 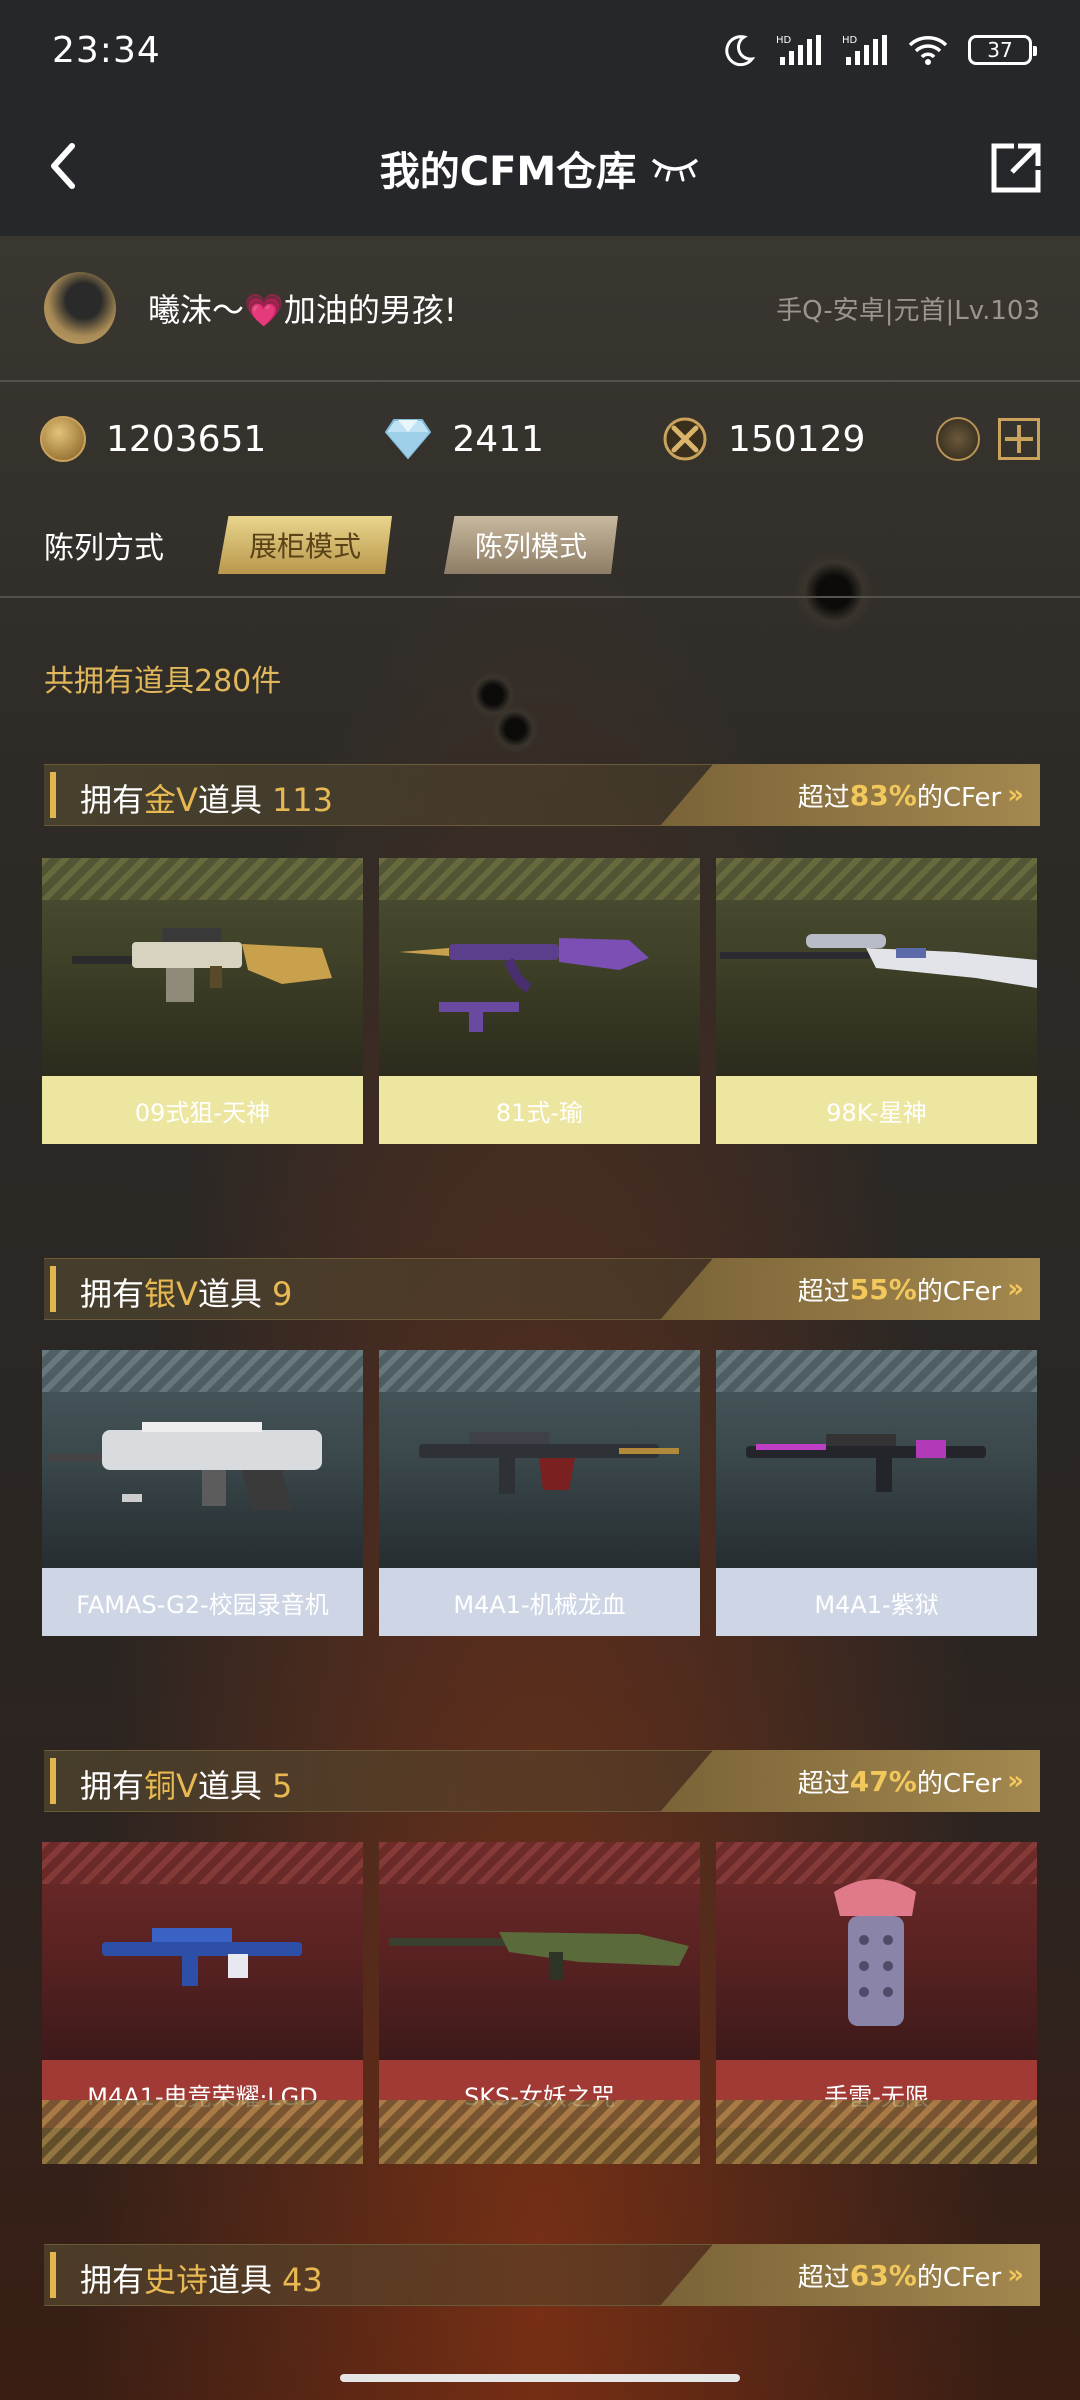 What do you see at coordinates (876, 1493) in the screenshot?
I see `item-card: M4A1-紫狱` at bounding box center [876, 1493].